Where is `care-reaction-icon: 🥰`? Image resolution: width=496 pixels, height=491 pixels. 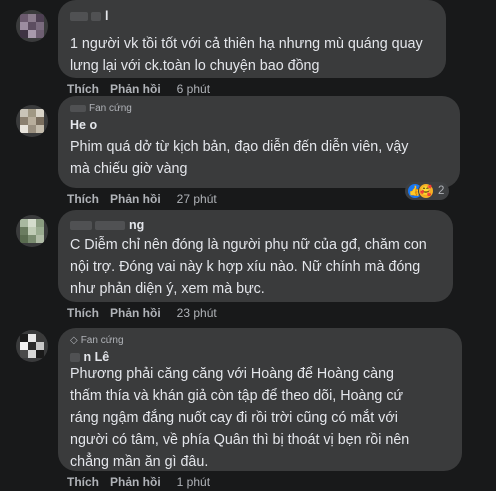 care-reaction-icon: 🥰 is located at coordinates (426, 191).